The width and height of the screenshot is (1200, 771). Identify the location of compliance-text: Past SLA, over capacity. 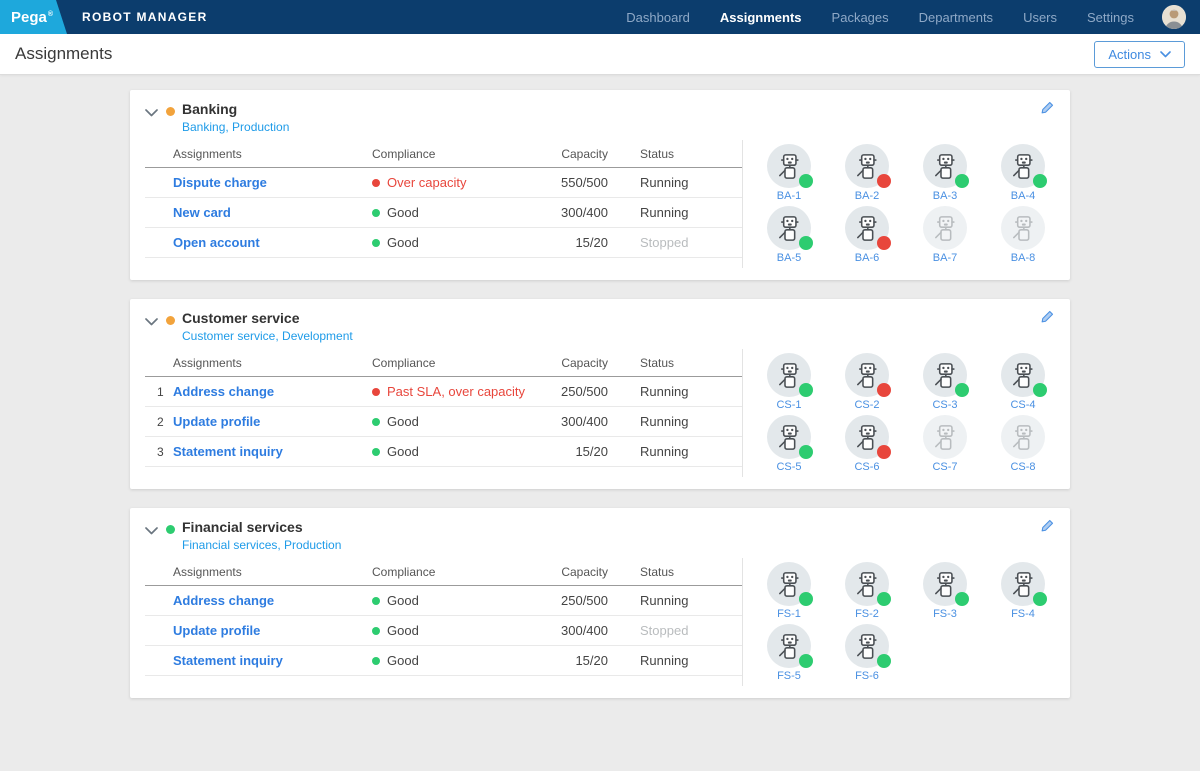
(456, 391).